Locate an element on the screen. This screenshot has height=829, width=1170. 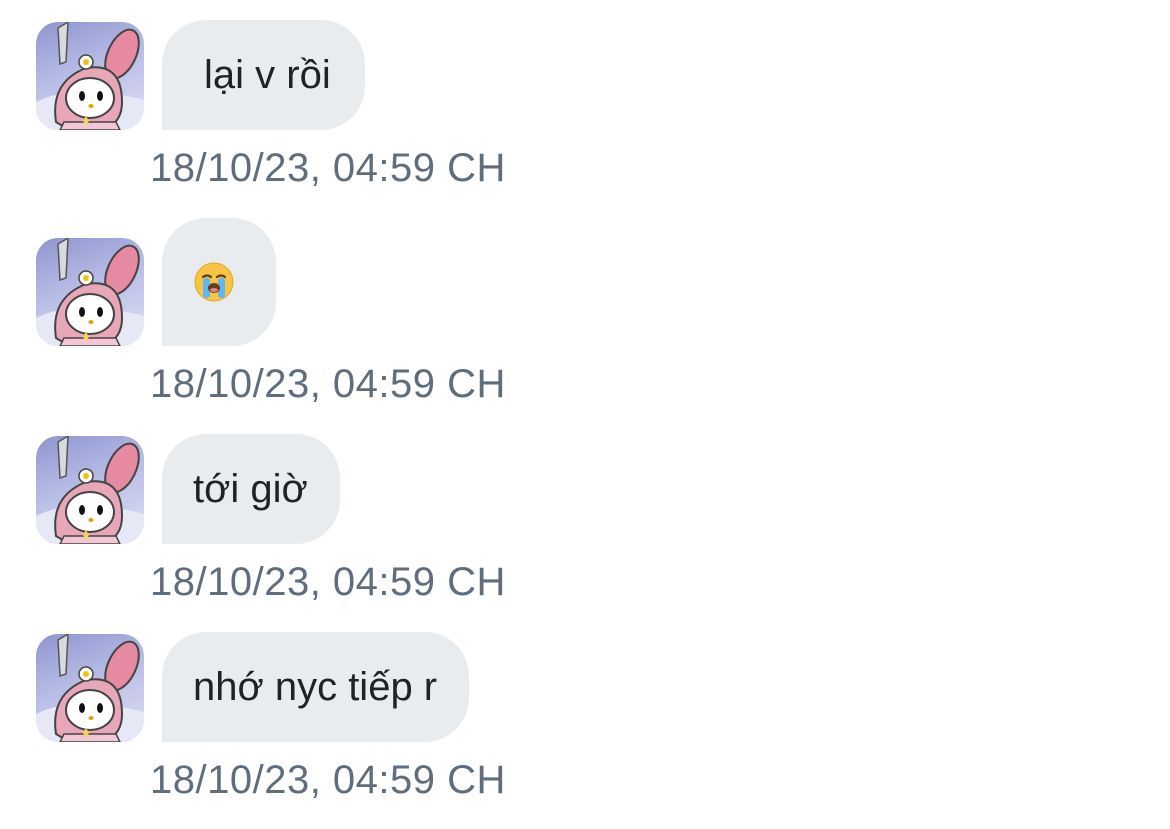
message-bubble: tới giờ is located at coordinates (251, 489).